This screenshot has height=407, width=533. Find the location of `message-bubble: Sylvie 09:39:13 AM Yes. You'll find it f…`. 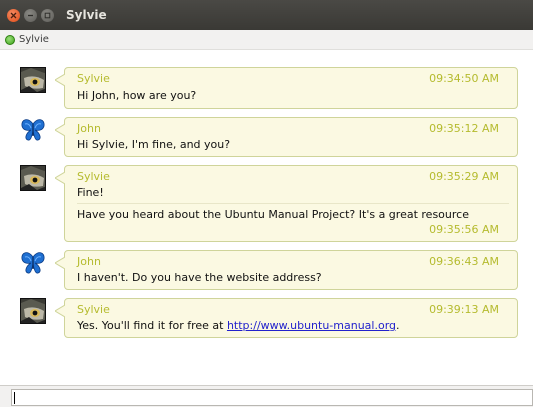

message-bubble: Sylvie 09:39:13 AM Yes. You'll find it f… is located at coordinates (286, 318).